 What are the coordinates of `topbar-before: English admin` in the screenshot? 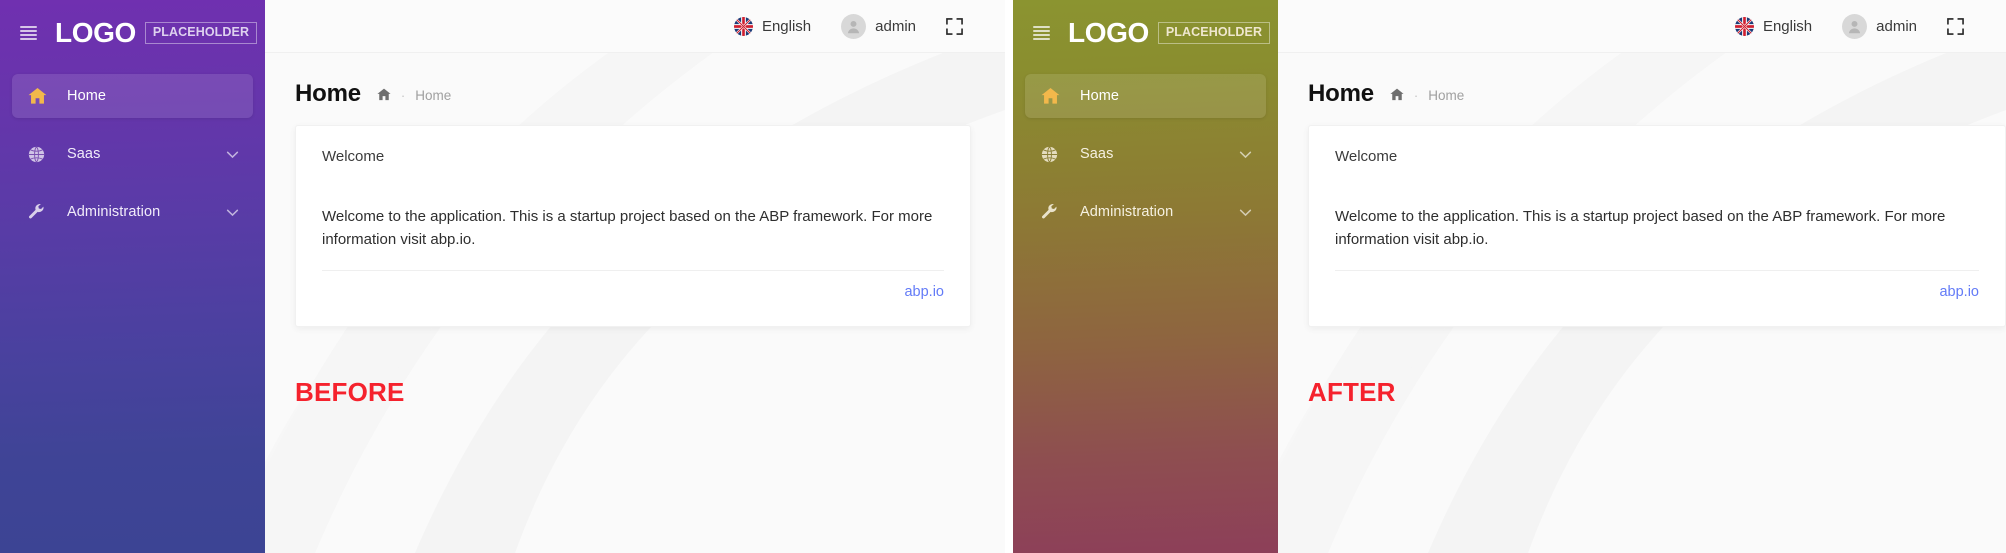 It's located at (635, 26).